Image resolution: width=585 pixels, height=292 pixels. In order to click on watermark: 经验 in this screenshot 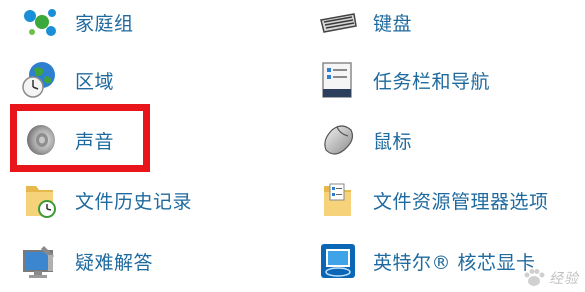, I will do `click(551, 278)`.